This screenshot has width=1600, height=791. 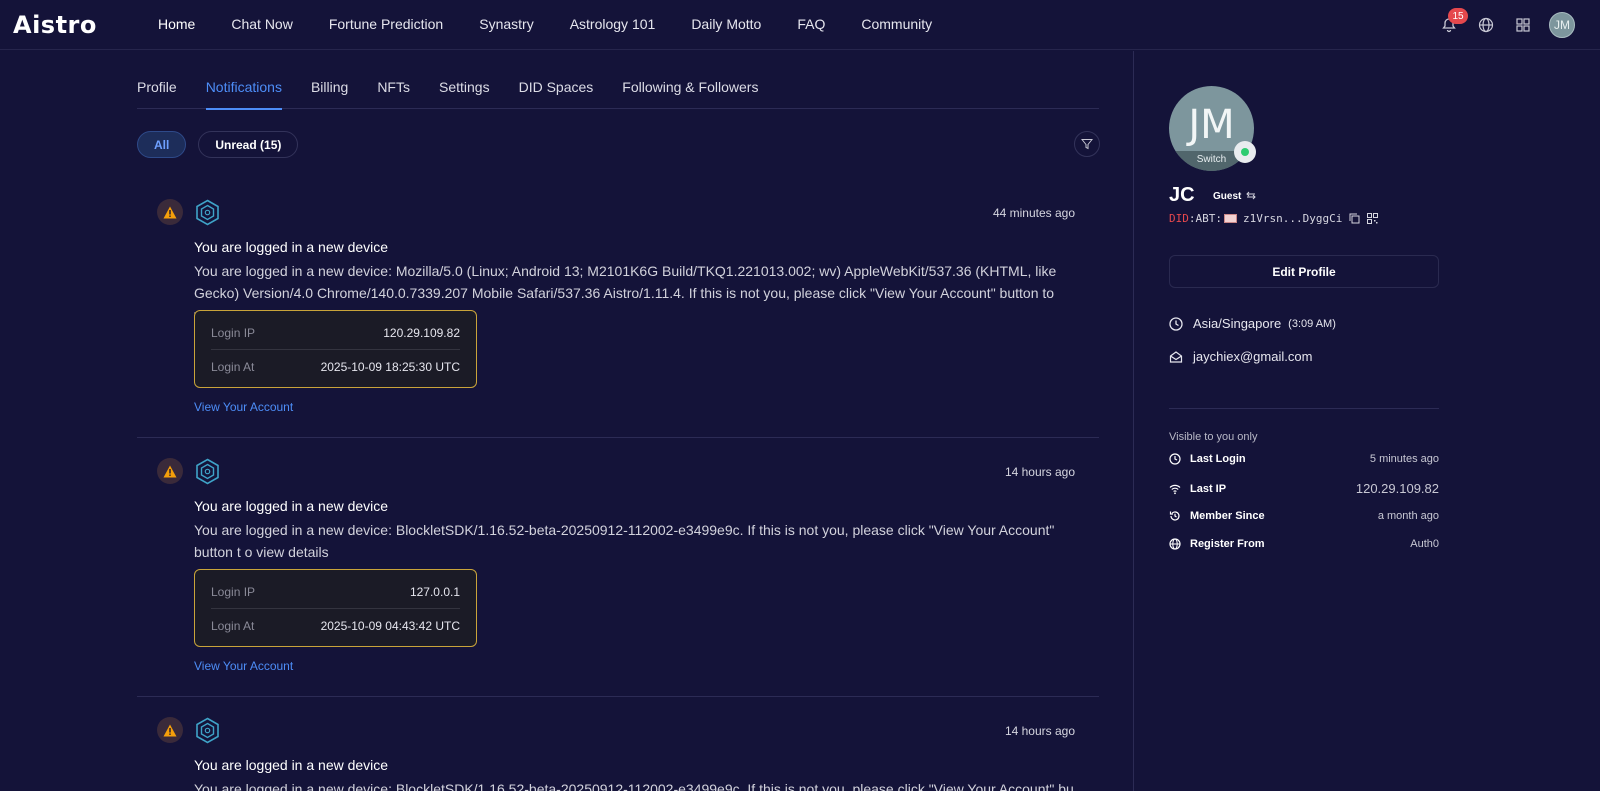 I want to click on did-avatar-icon, so click(x=1230, y=218).